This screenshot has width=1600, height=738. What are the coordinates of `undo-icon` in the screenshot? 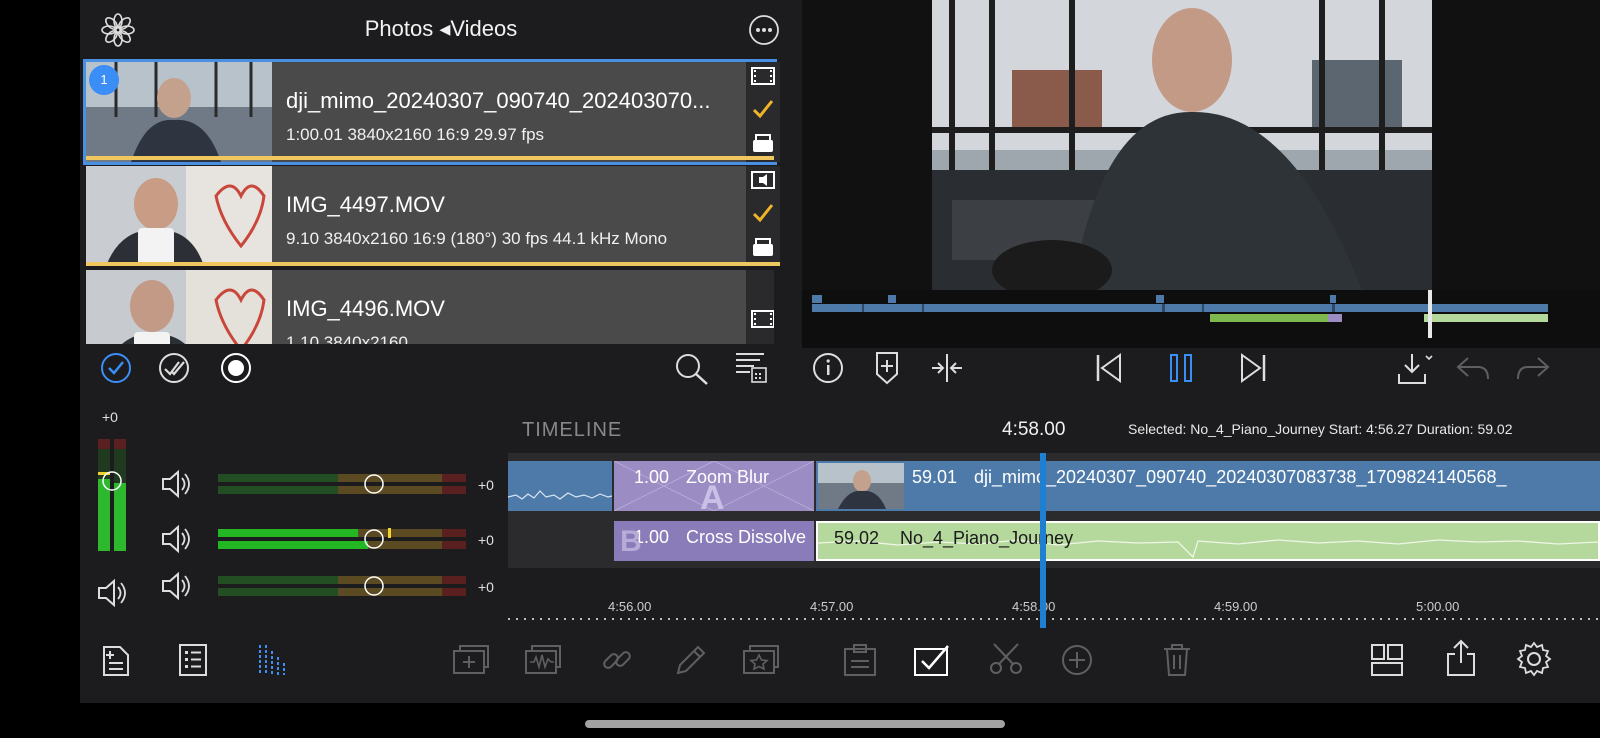 It's located at (1473, 368).